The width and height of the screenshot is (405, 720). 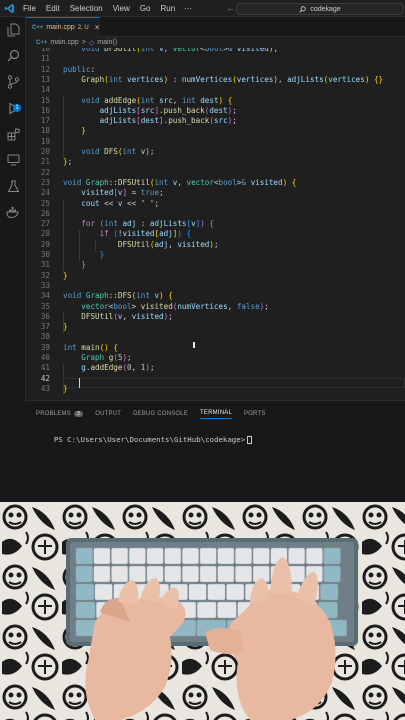 What do you see at coordinates (64, 42) in the screenshot?
I see `breadcrumb-file: main.cpp` at bounding box center [64, 42].